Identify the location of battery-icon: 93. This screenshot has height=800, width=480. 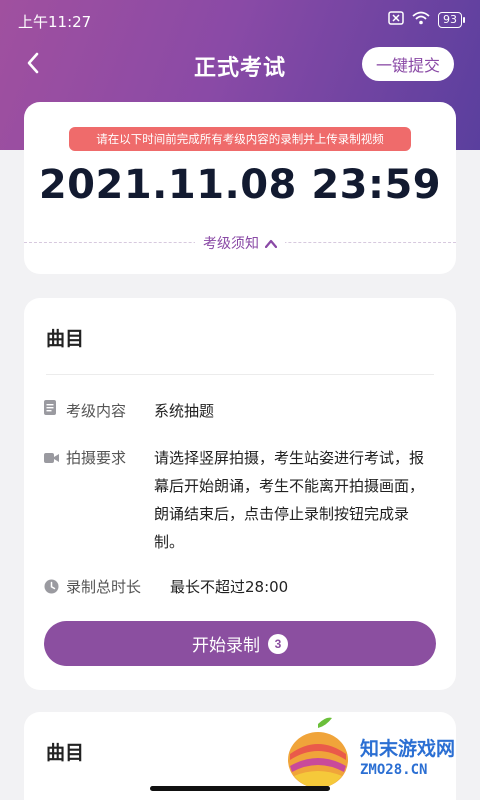
(451, 19).